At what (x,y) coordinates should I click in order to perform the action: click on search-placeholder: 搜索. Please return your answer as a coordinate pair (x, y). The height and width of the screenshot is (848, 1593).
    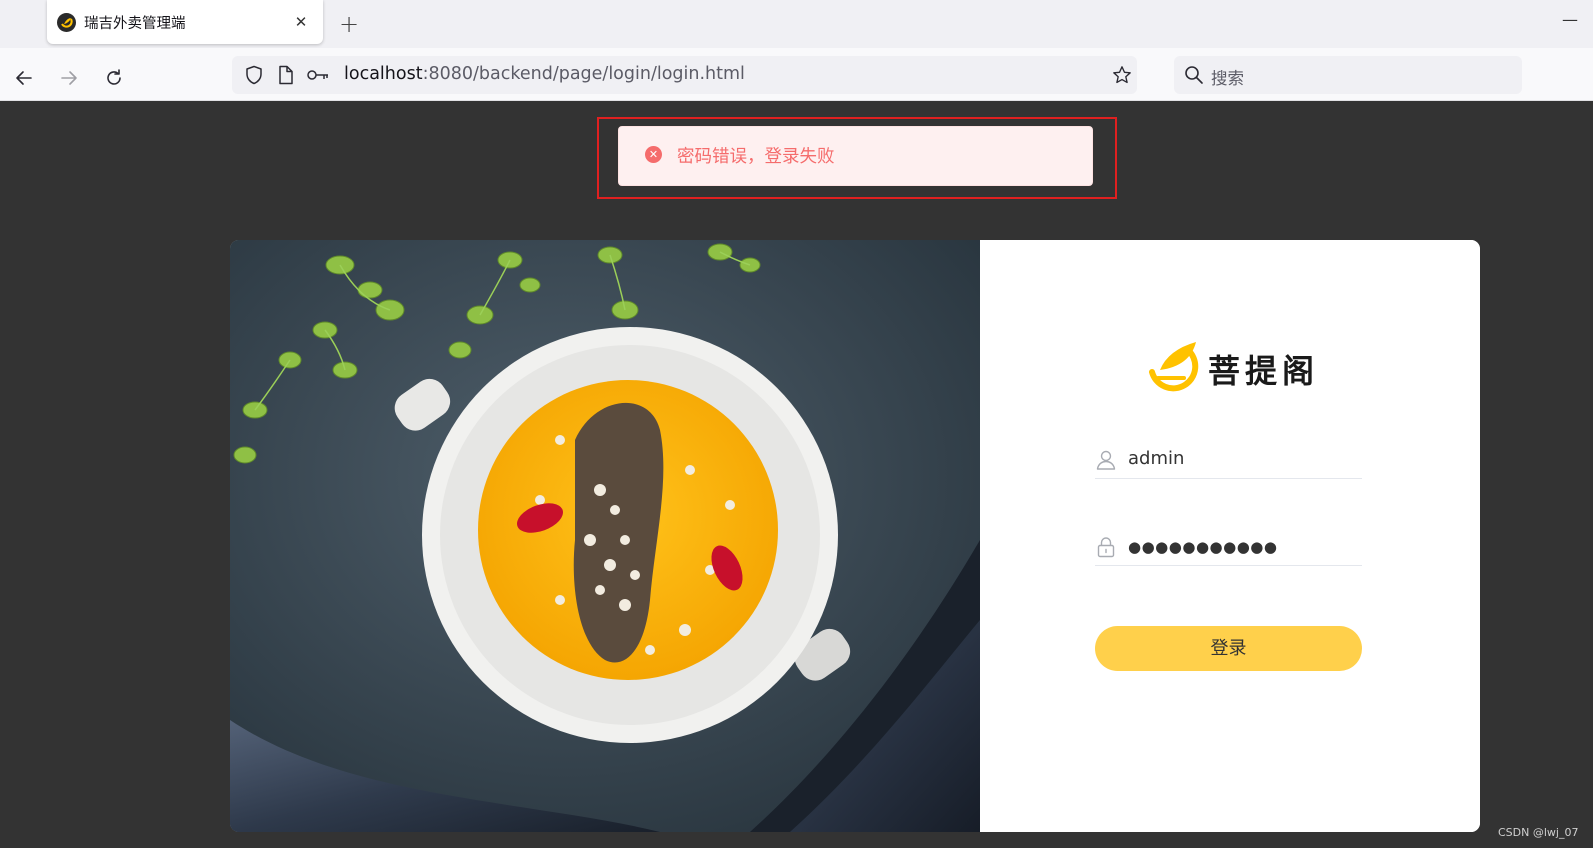
    Looking at the image, I should click on (1227, 78).